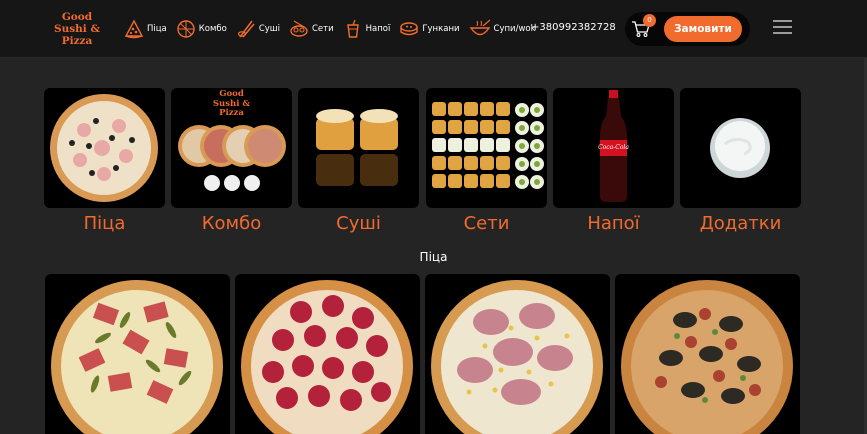 The width and height of the screenshot is (867, 434). What do you see at coordinates (613, 223) in the screenshot?
I see `category-label: Напої` at bounding box center [613, 223].